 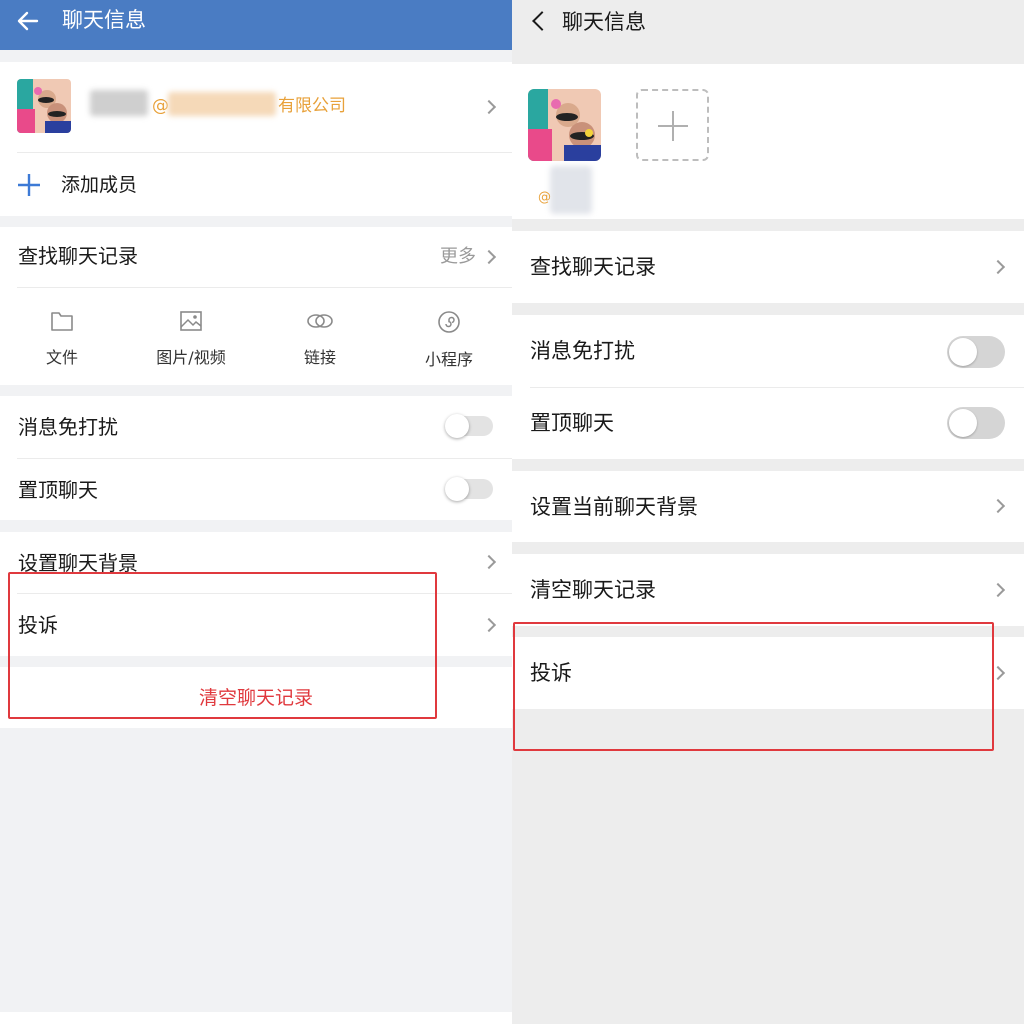 What do you see at coordinates (542, 21) in the screenshot?
I see `back-chevron-icon` at bounding box center [542, 21].